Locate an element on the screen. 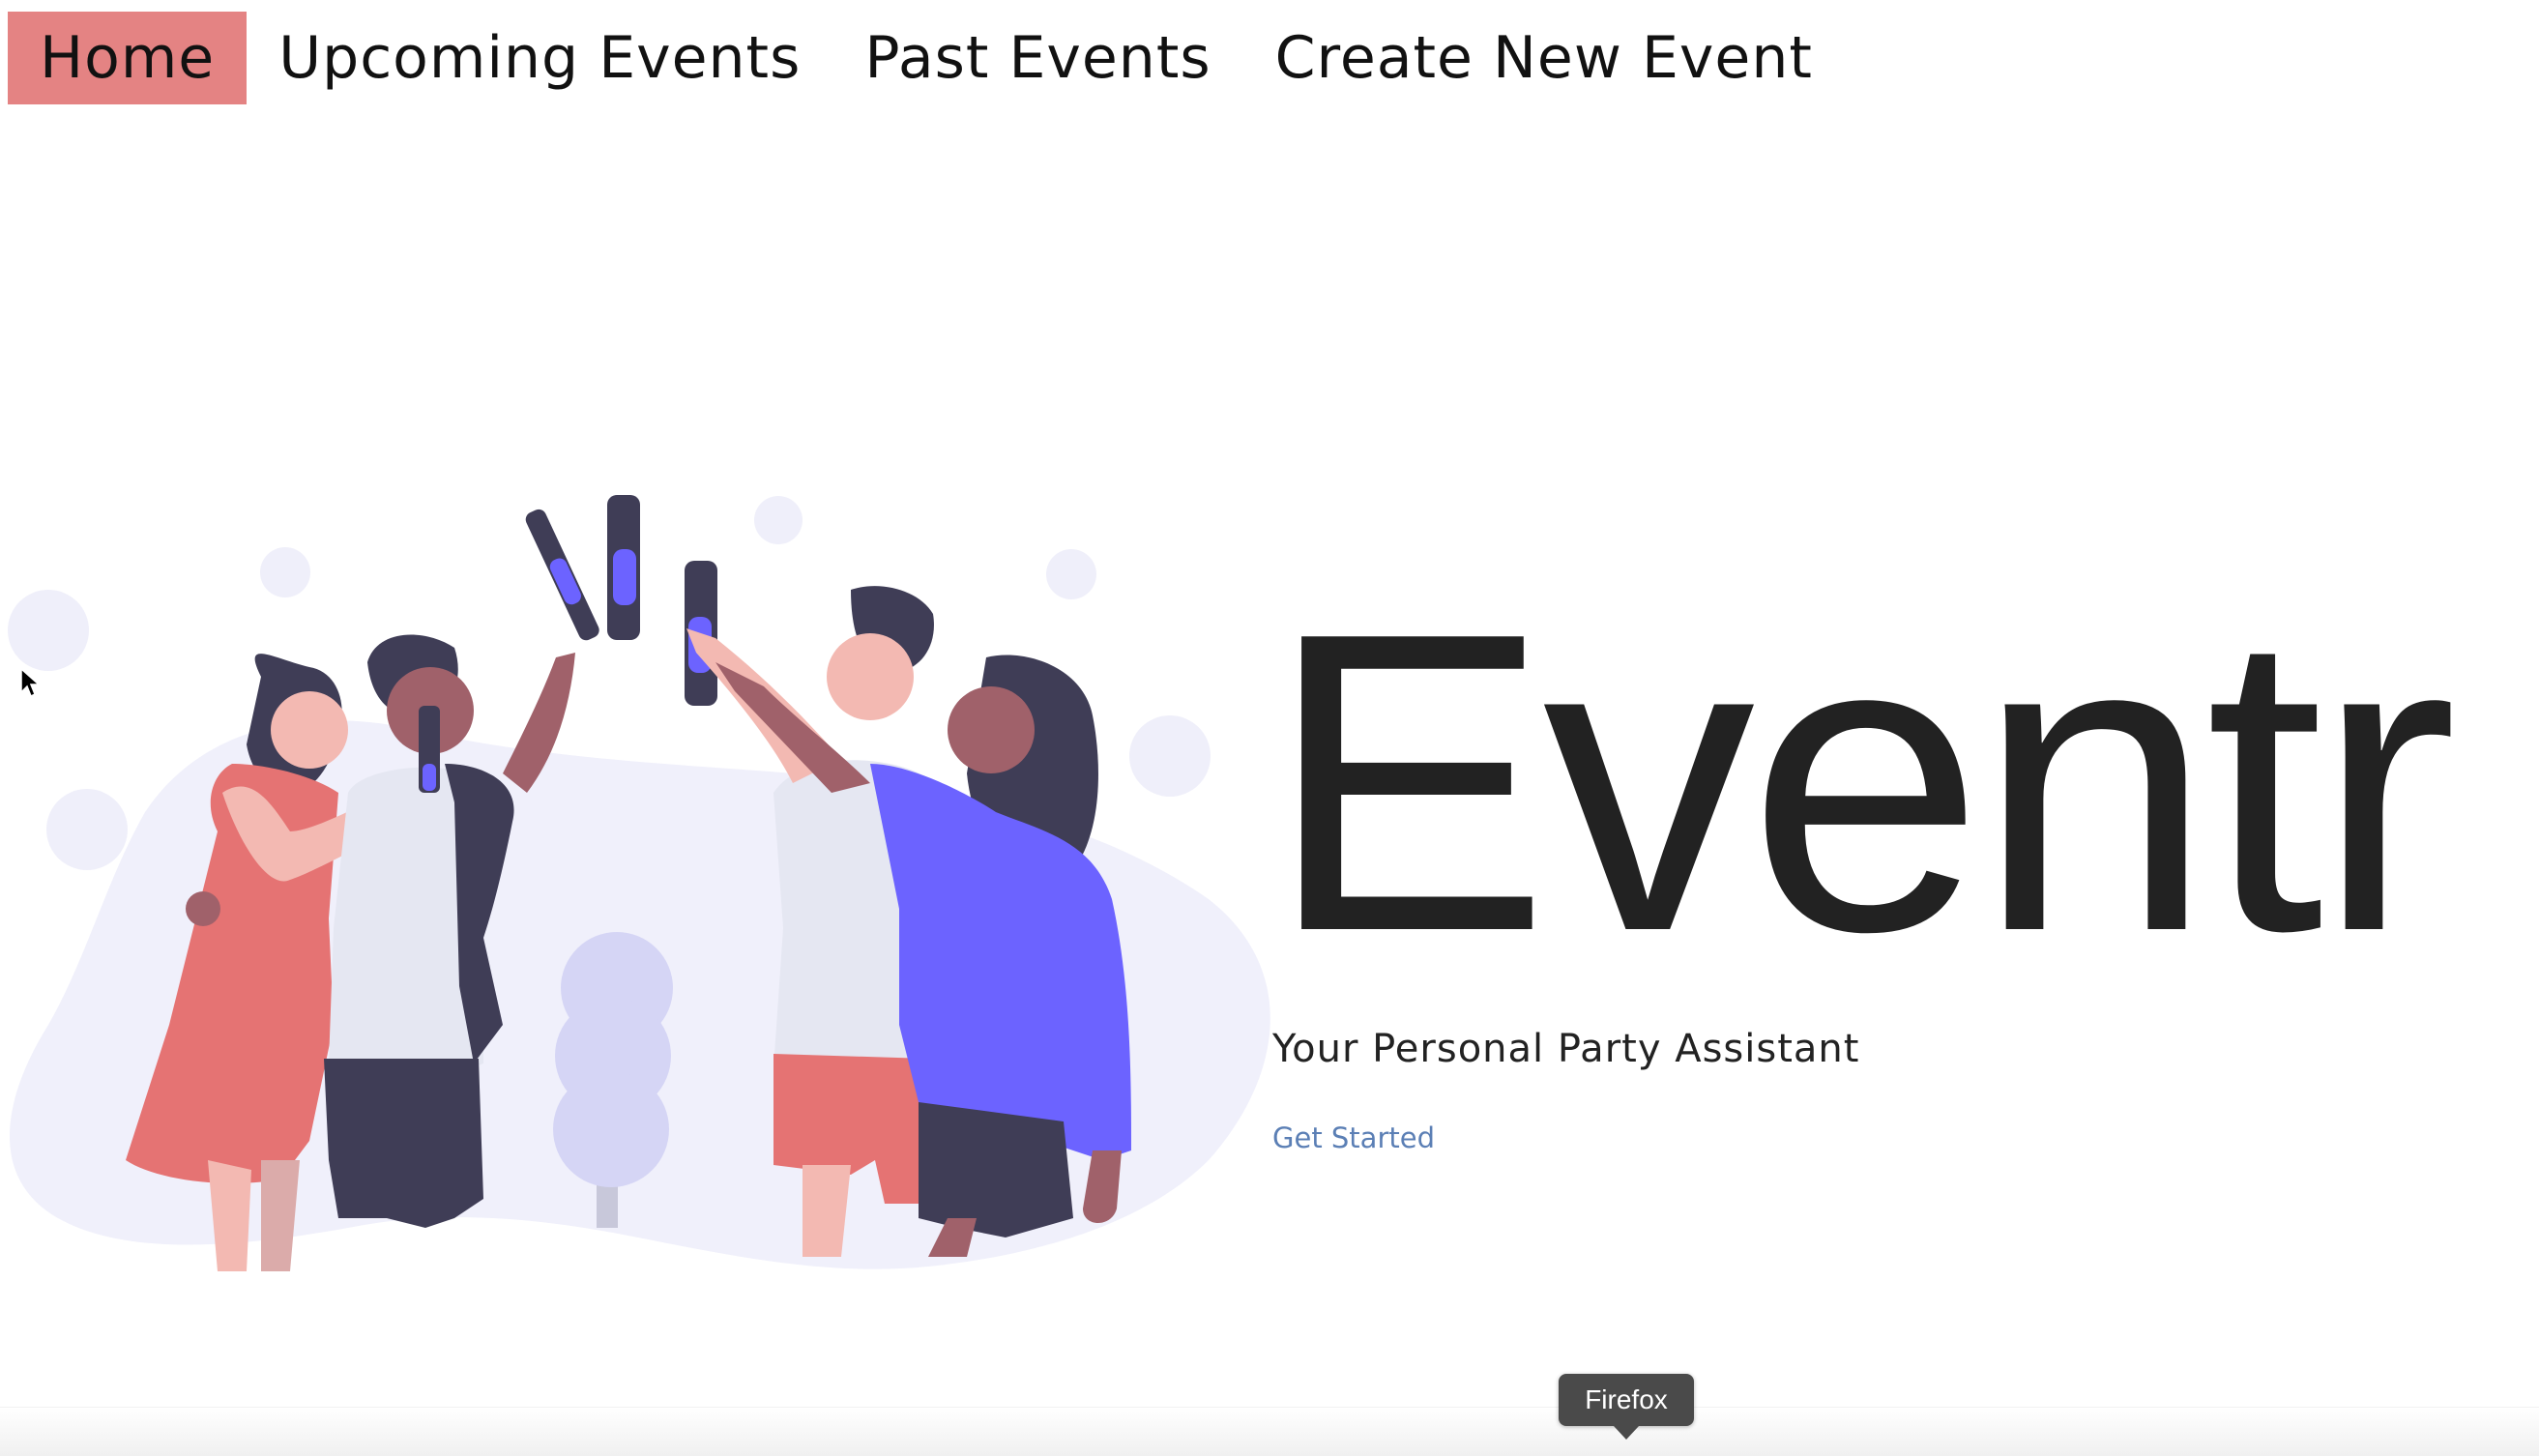 The width and height of the screenshot is (2539, 1456). dock-tooltip-arrow-icon is located at coordinates (1626, 1433).